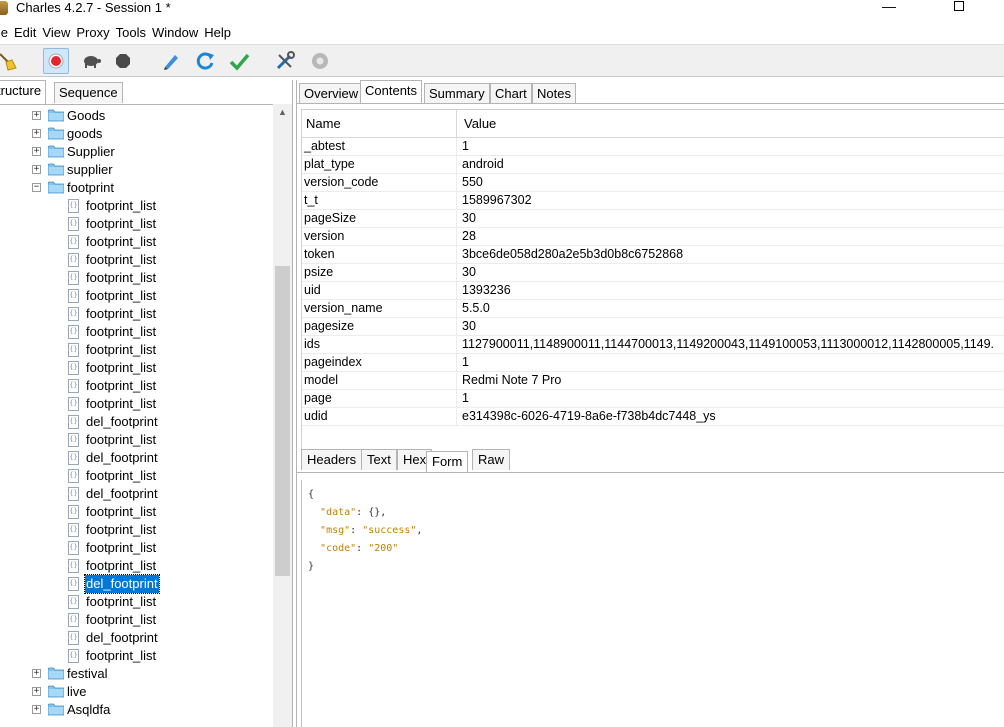 The width and height of the screenshot is (1004, 727). Describe the element at coordinates (5, 32) in the screenshot. I see `menu-file: ile` at that location.